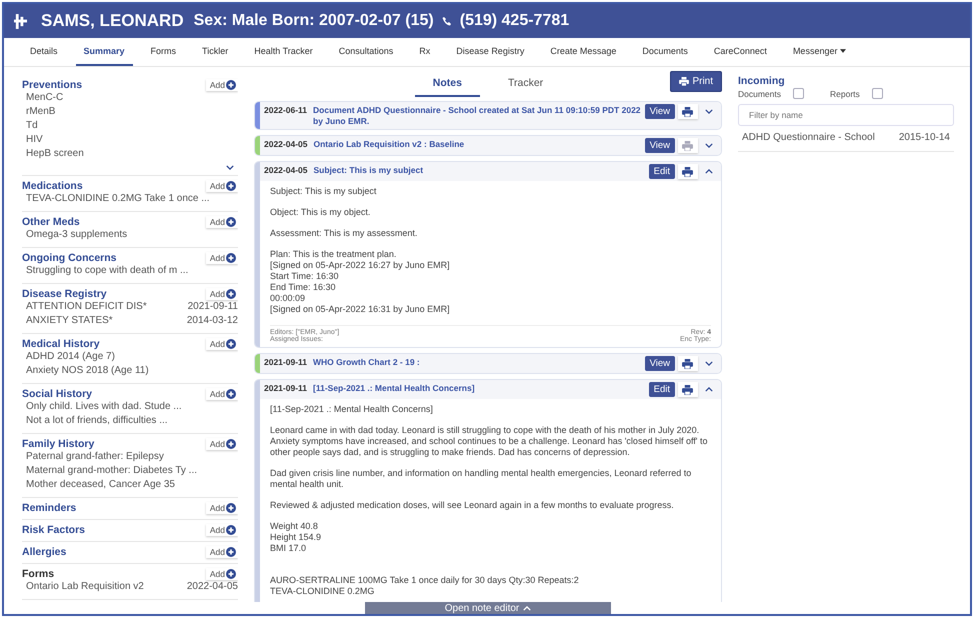 The width and height of the screenshot is (978, 620). What do you see at coordinates (283, 52) in the screenshot?
I see `nav-tab: Health Tracker` at bounding box center [283, 52].